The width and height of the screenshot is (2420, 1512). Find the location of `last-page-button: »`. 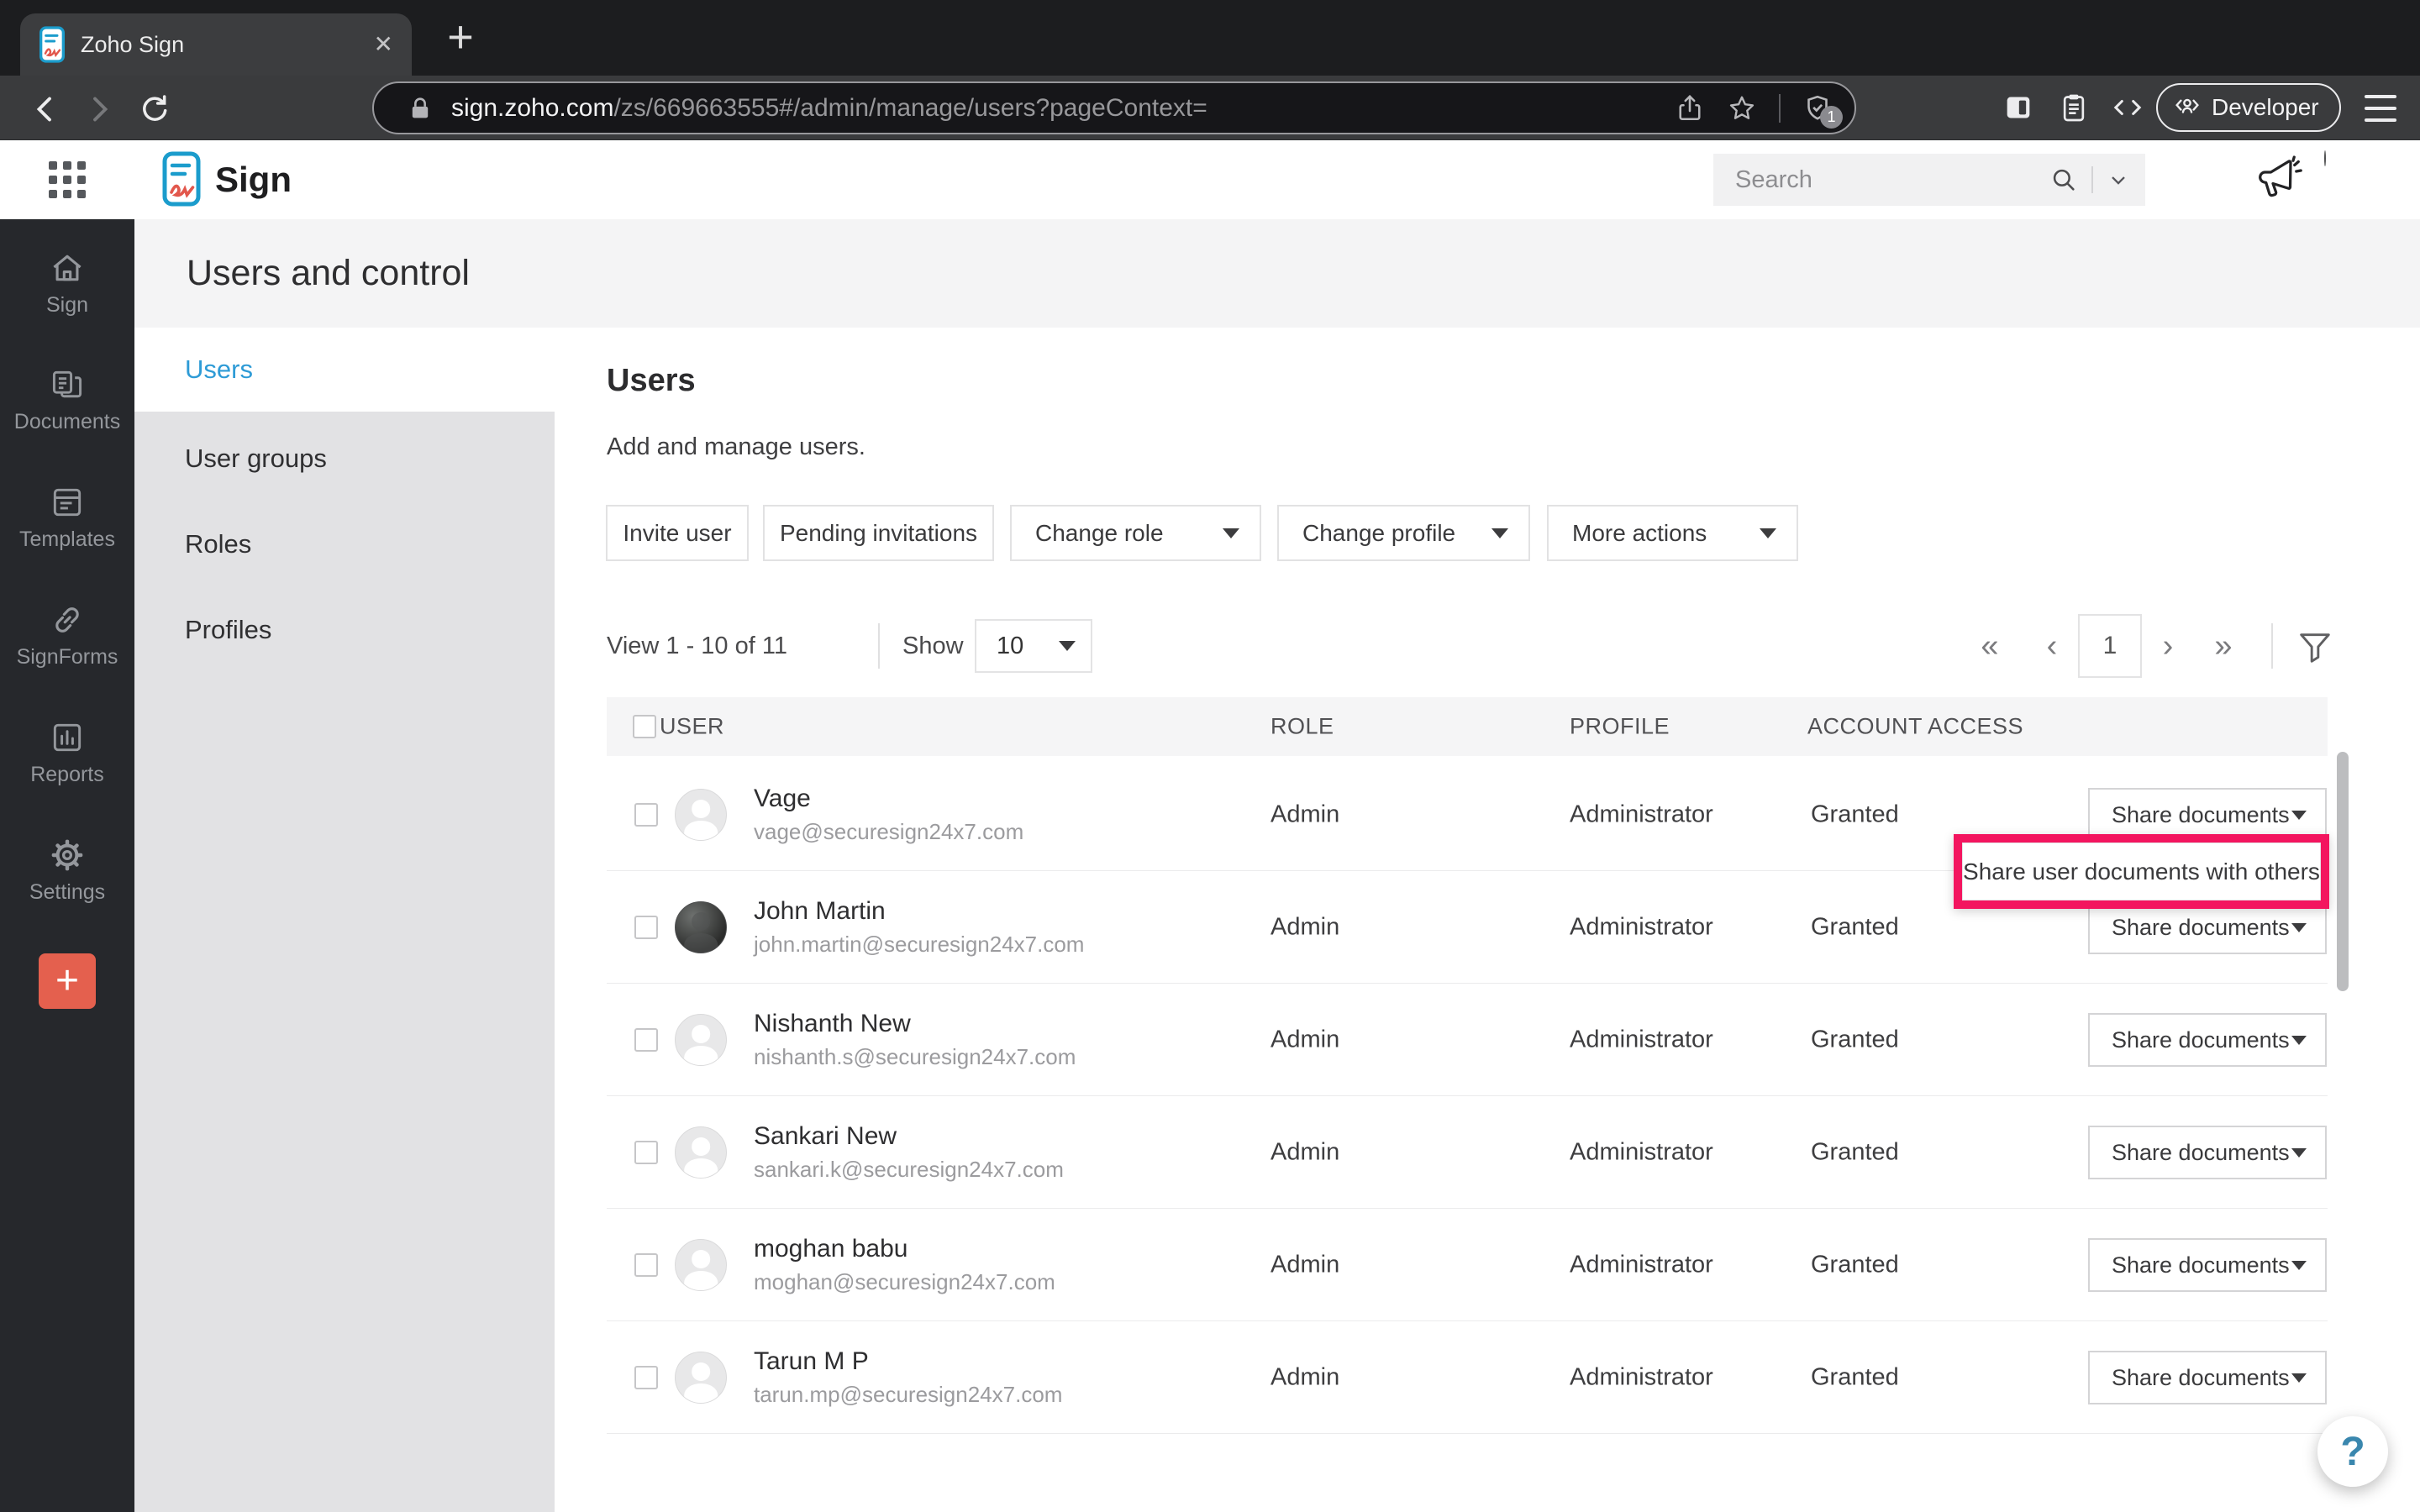

last-page-button: » is located at coordinates (2223, 646).